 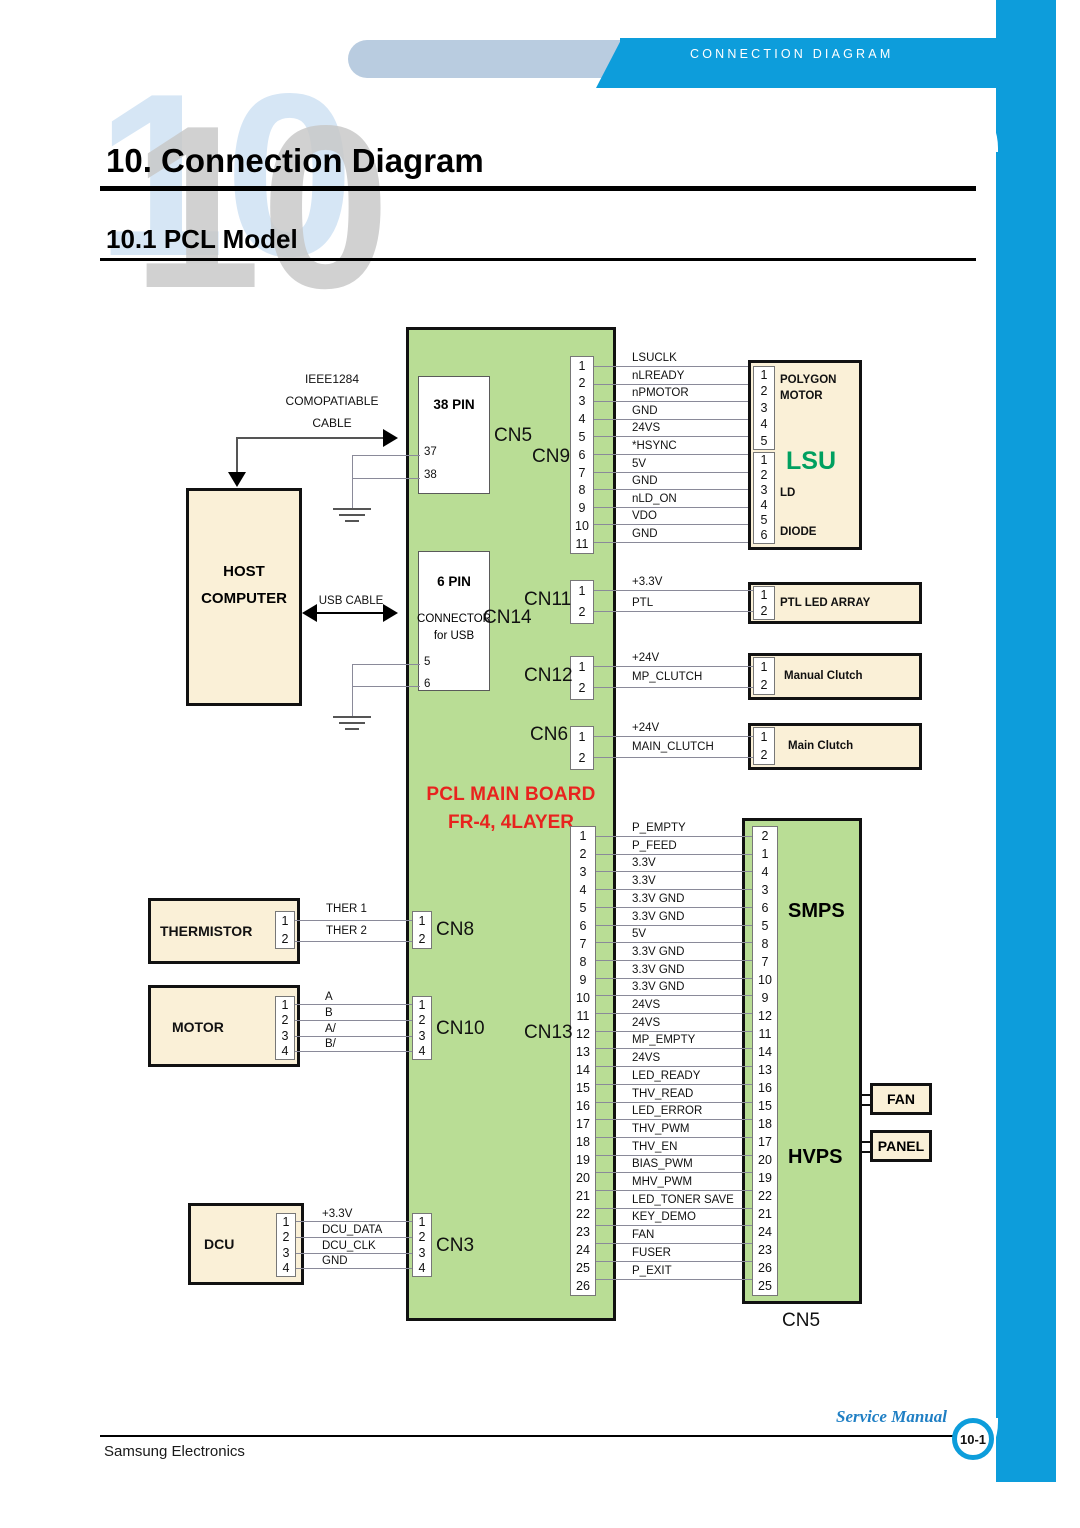 I want to click on cn9-pin-9: 10, so click(x=582, y=525).